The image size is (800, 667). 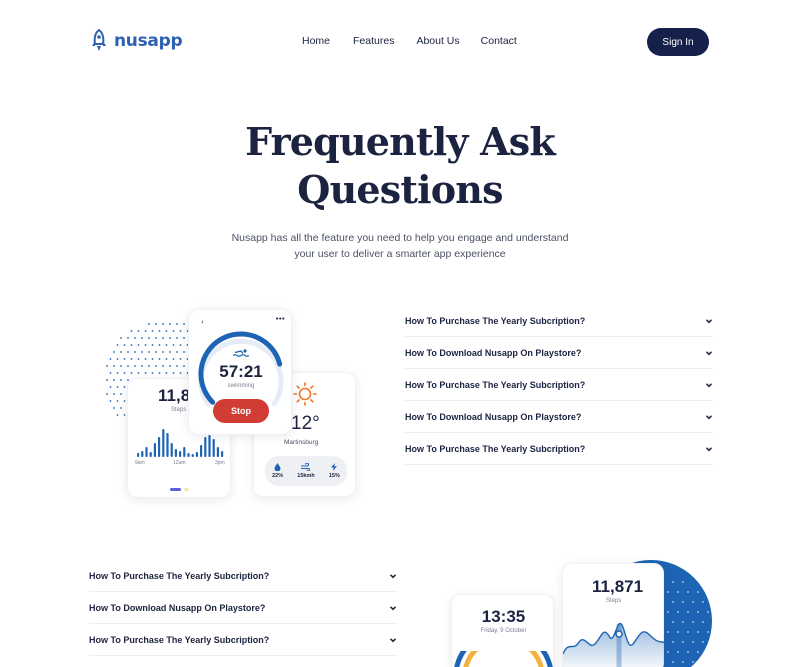 What do you see at coordinates (305, 423) in the screenshot?
I see `temperature-value: 12°` at bounding box center [305, 423].